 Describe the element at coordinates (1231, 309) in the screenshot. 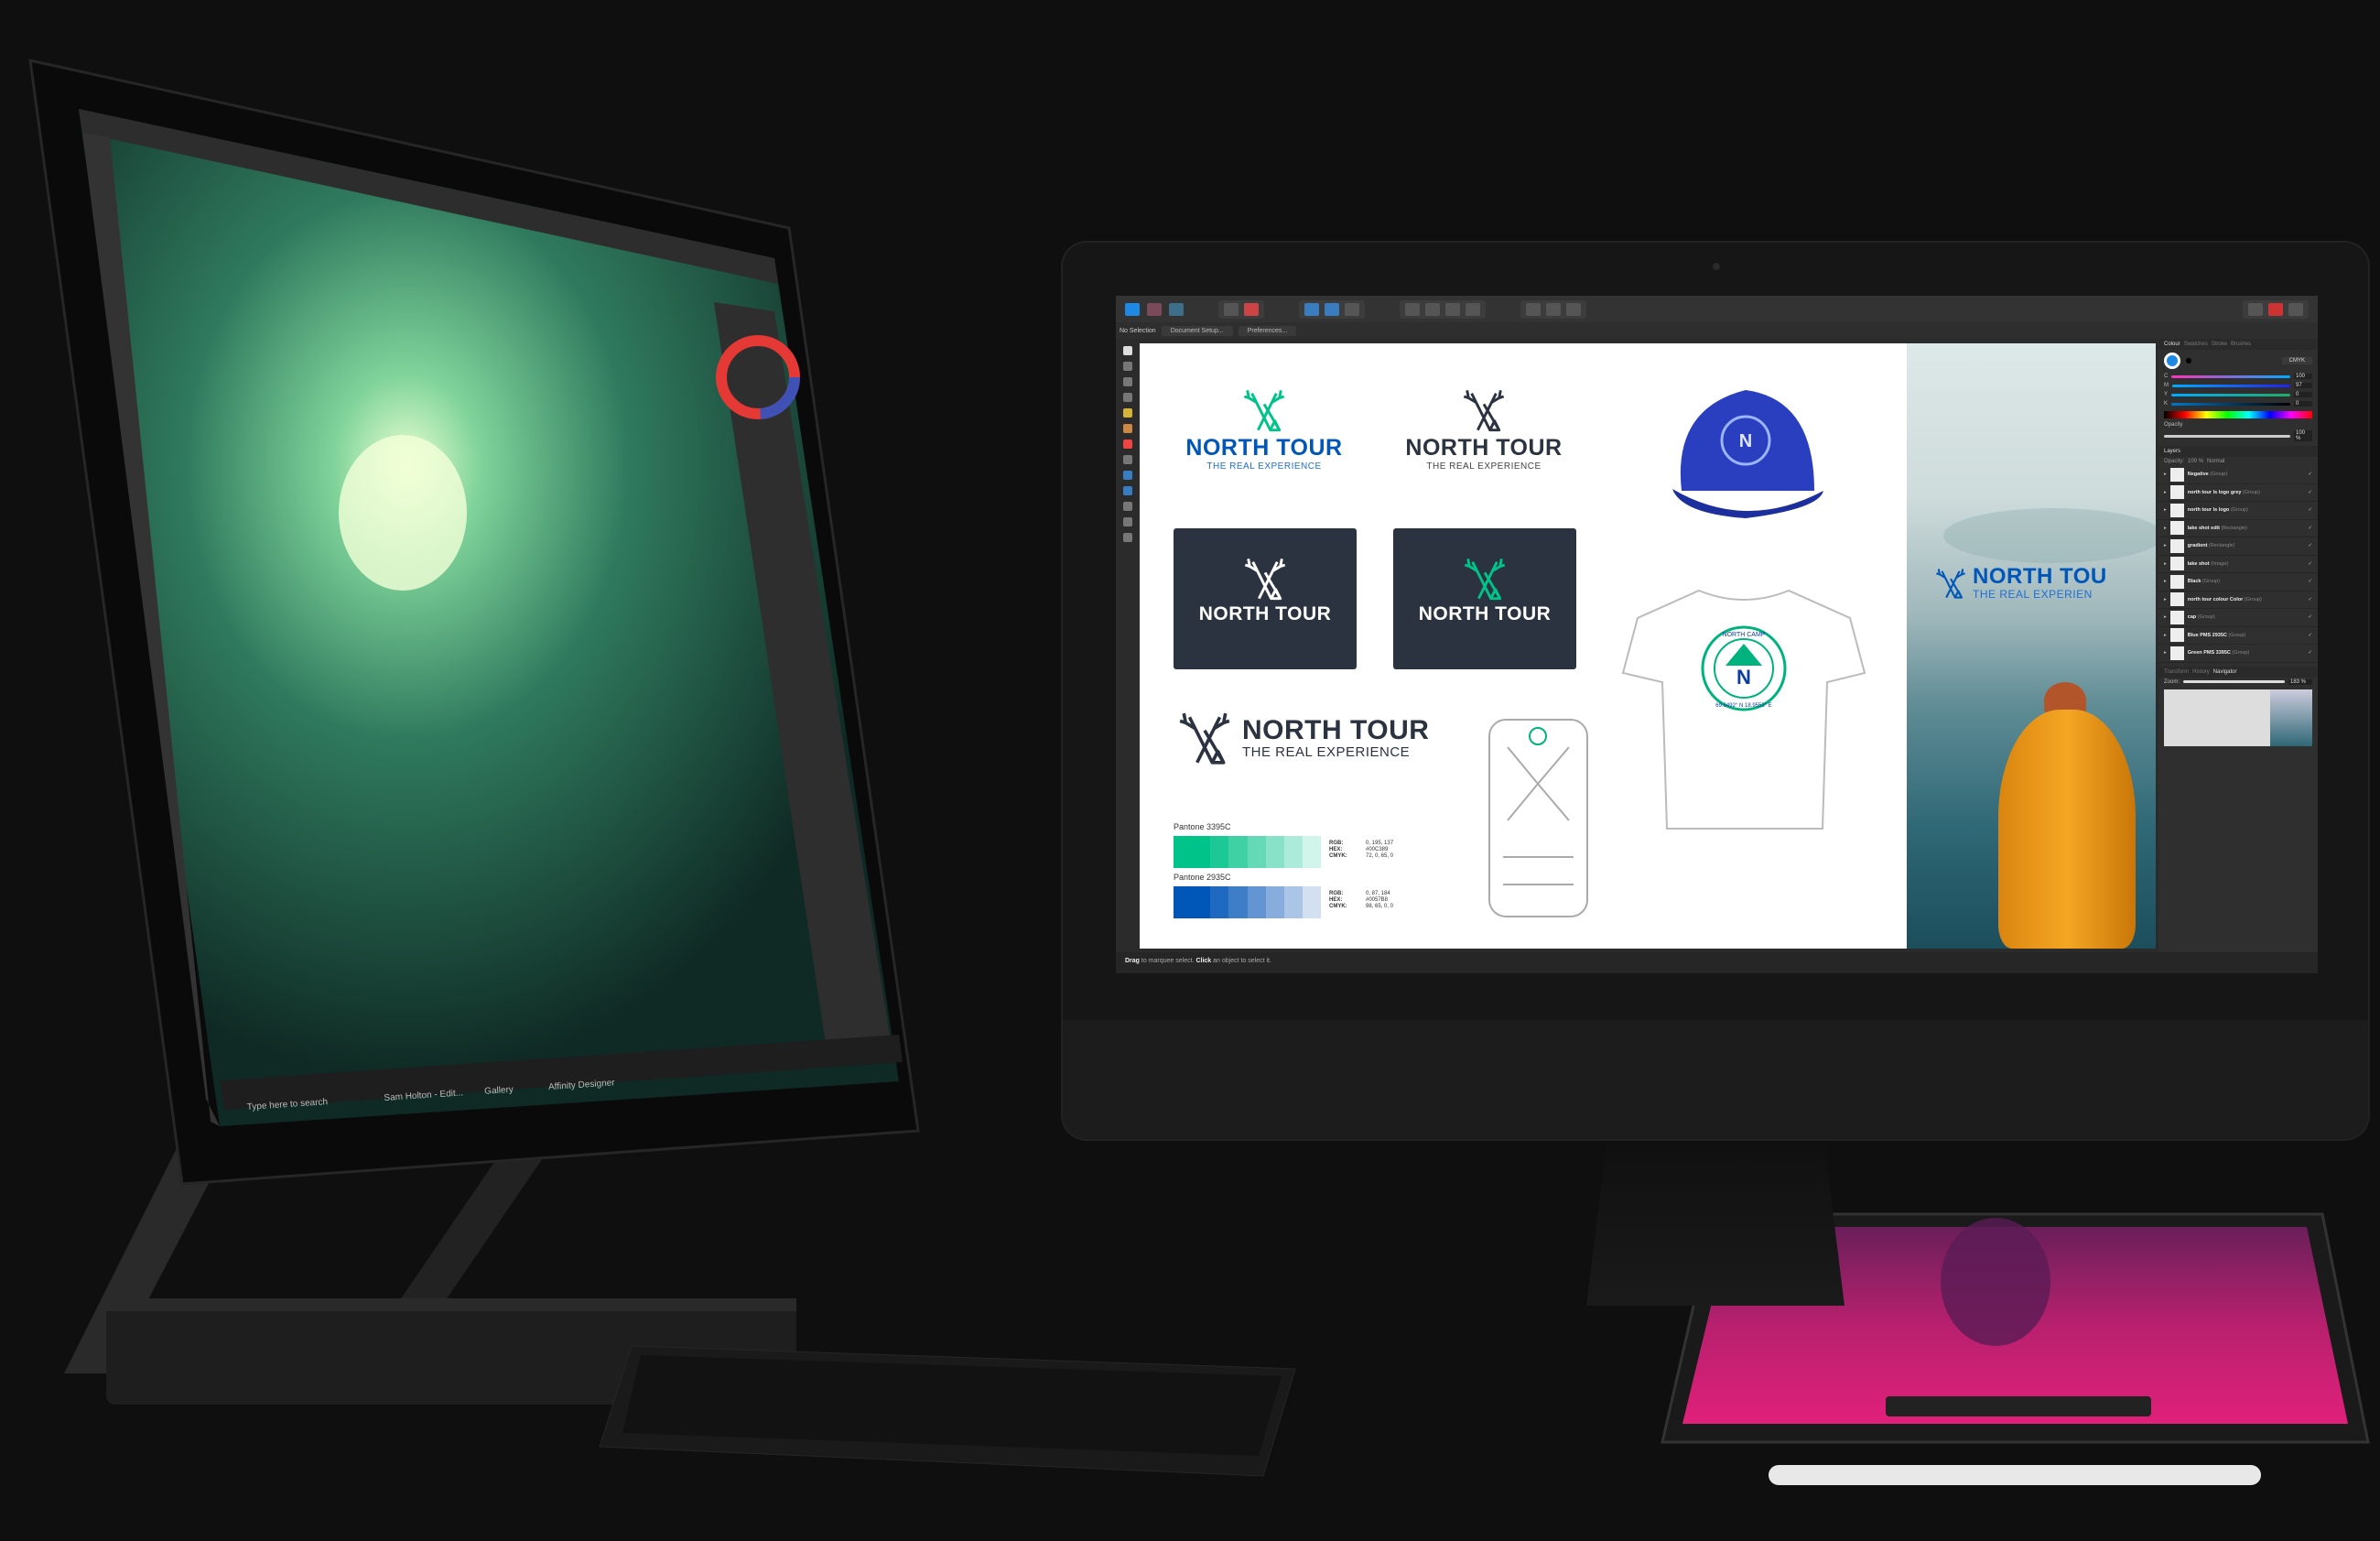

I see `assets-icon` at that location.